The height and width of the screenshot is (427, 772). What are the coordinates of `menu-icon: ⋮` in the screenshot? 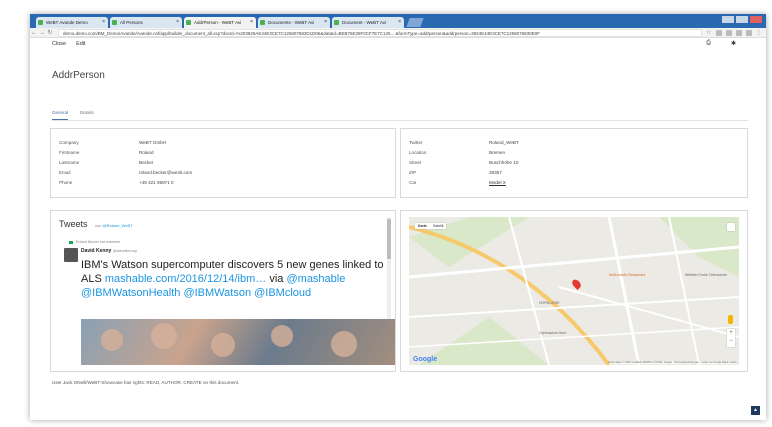 It's located at (759, 33).